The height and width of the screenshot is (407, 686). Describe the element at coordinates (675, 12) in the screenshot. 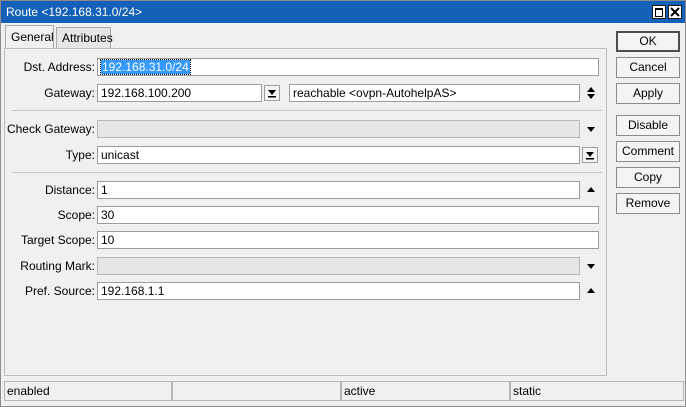

I see `close-icon` at that location.